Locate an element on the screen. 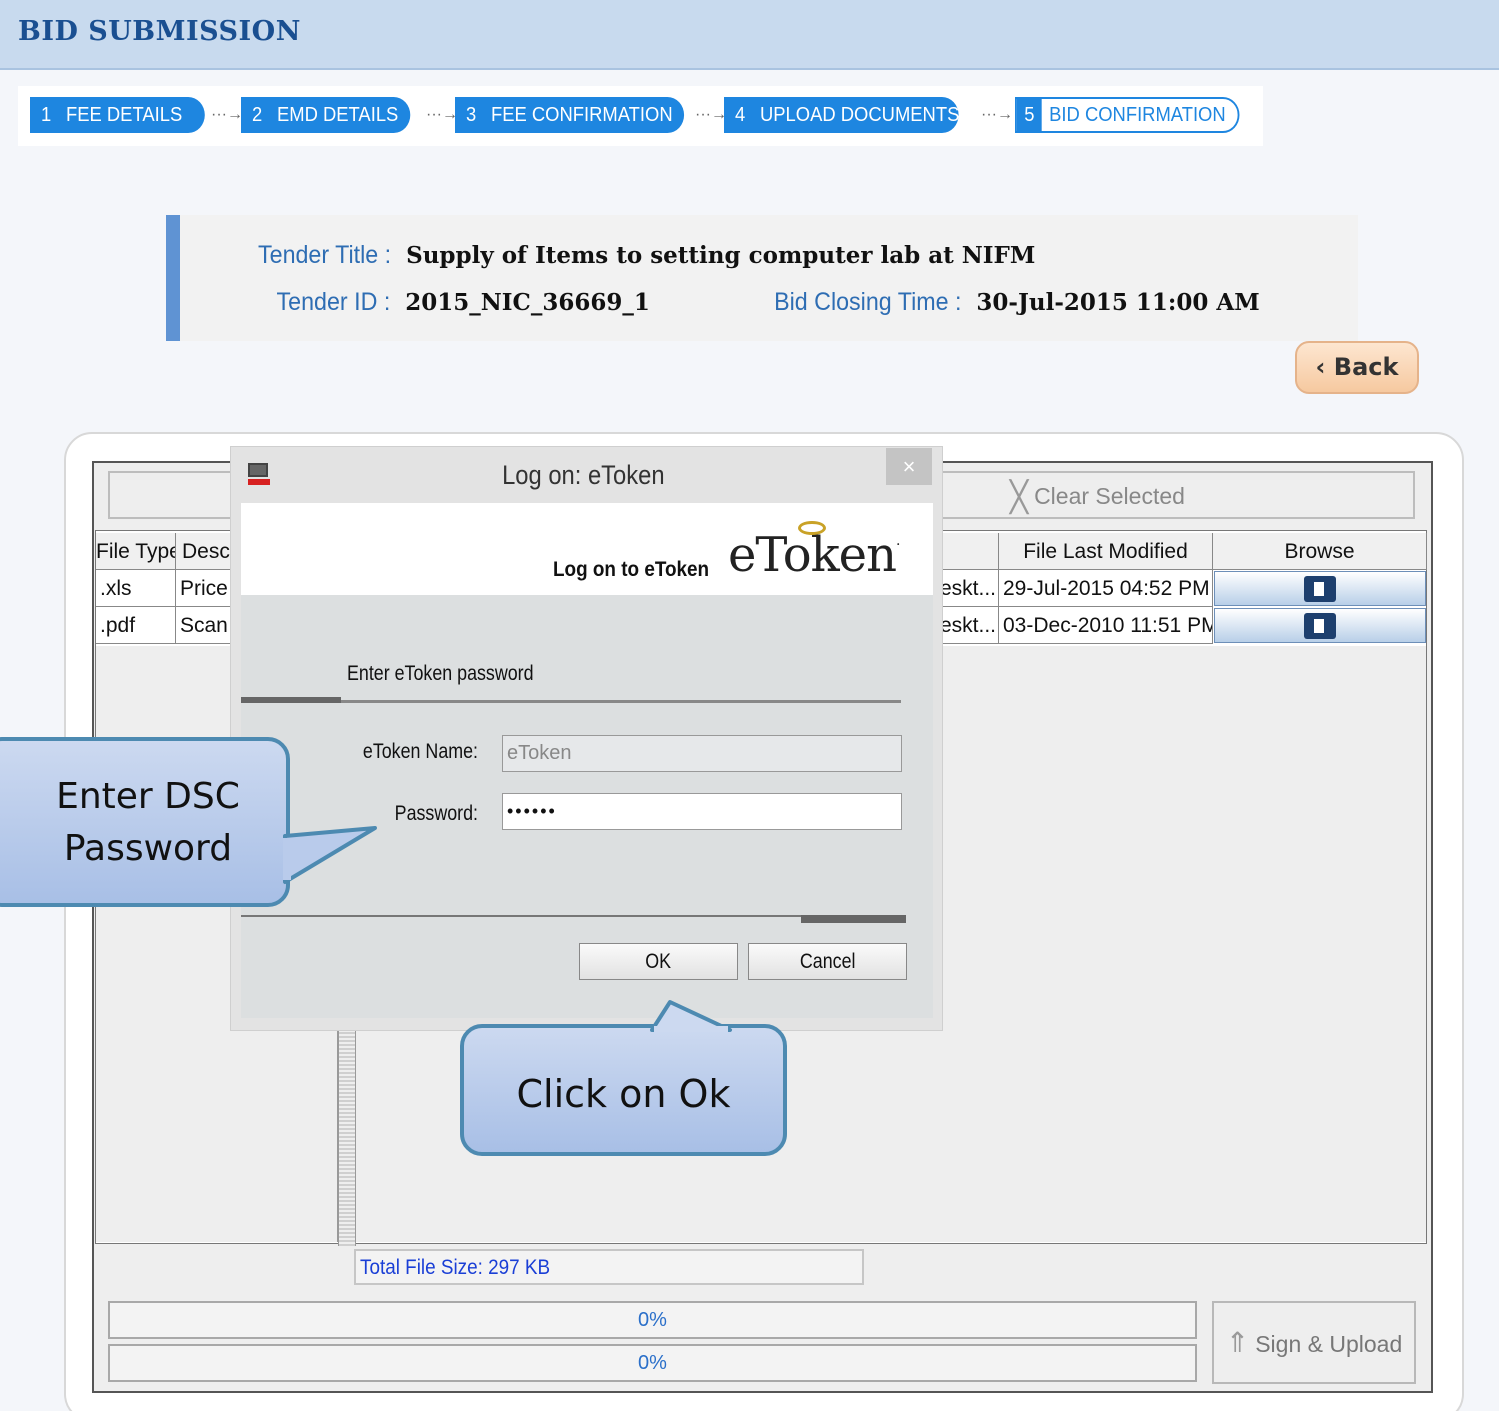  total-file-size: Total File Size: 297 KB is located at coordinates (609, 1267).